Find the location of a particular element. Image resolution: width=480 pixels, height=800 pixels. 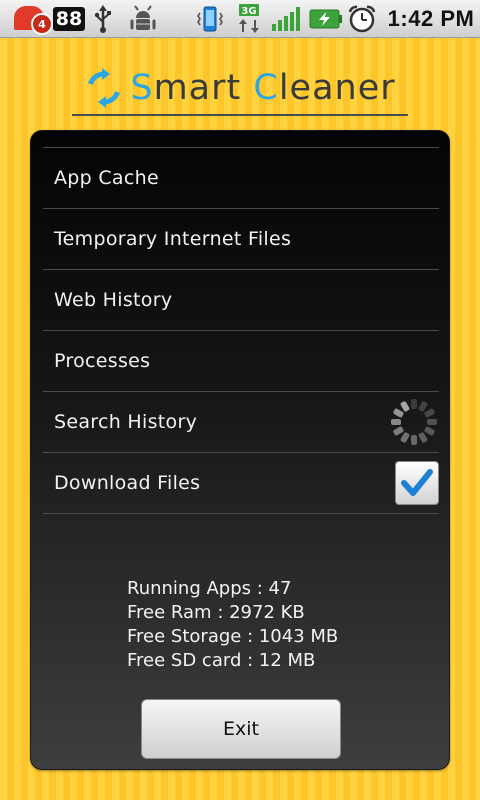

download-files-checkbox is located at coordinates (417, 483).